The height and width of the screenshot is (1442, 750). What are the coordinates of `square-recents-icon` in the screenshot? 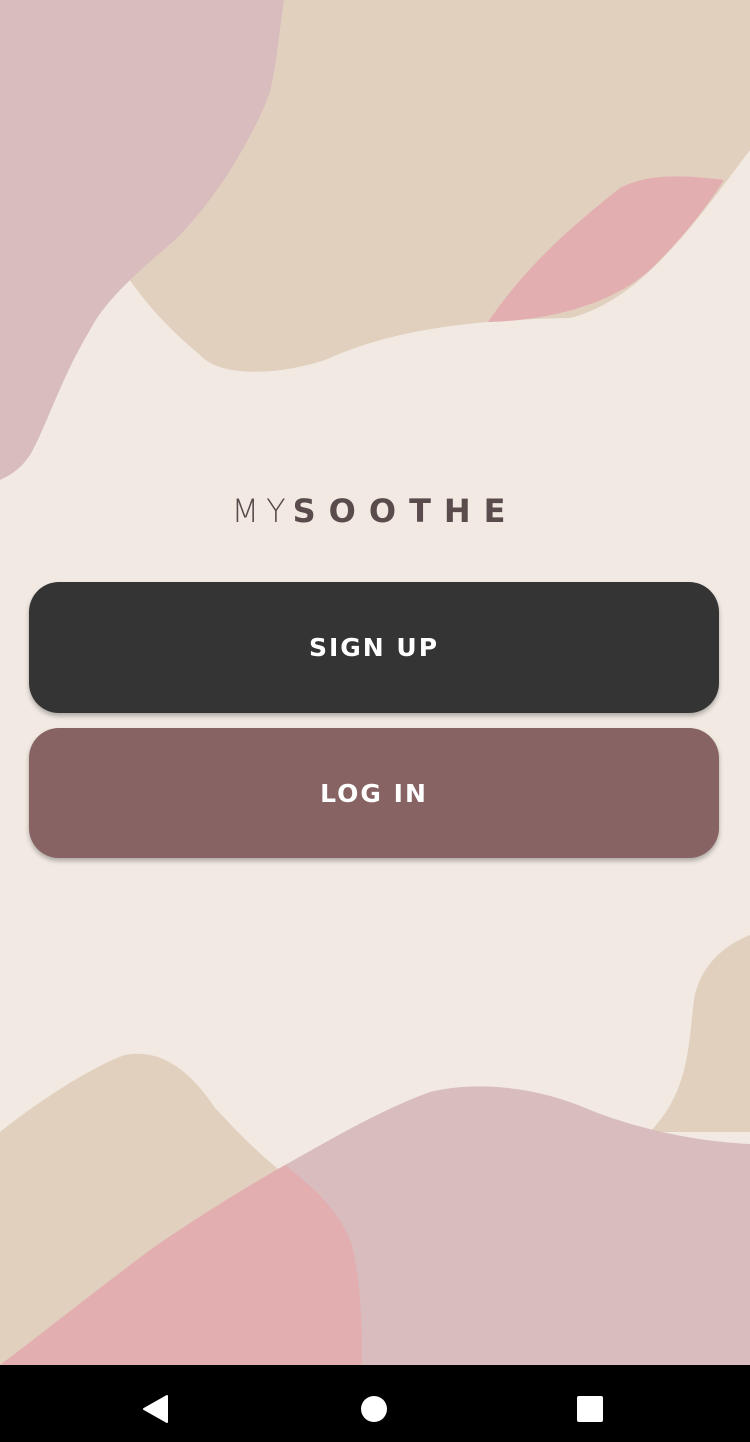 It's located at (590, 1409).